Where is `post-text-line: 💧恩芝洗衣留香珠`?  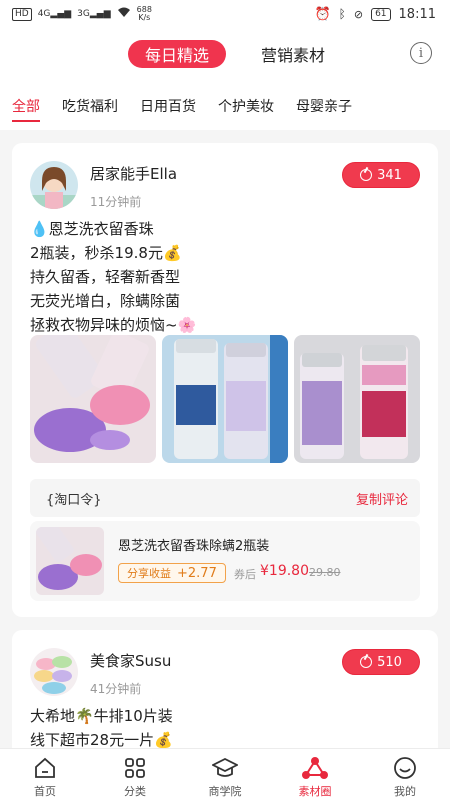 post-text-line: 💧恩芝洗衣留香珠 is located at coordinates (92, 229).